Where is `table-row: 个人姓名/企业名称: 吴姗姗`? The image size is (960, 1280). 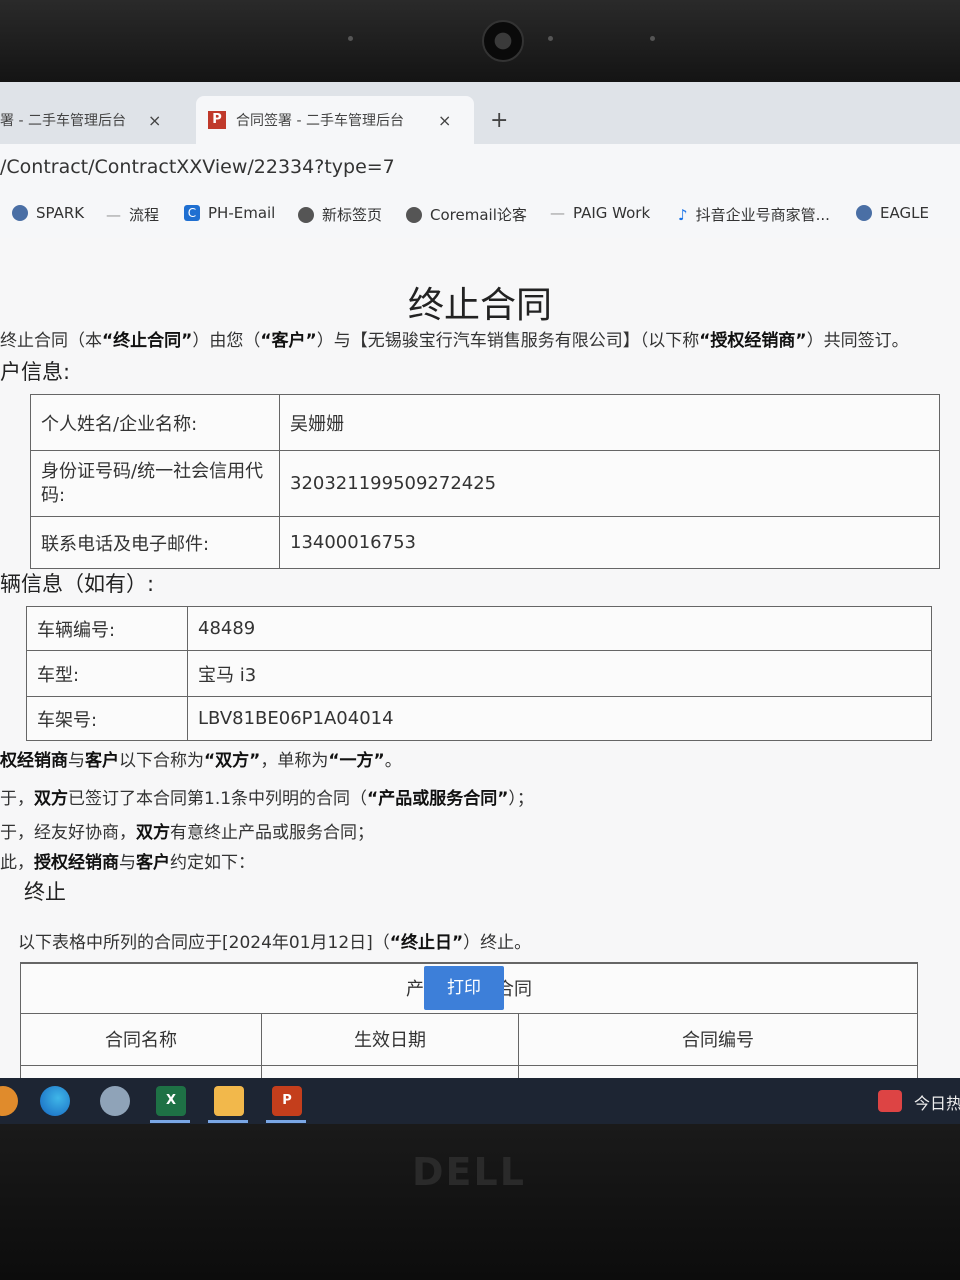 table-row: 个人姓名/企业名称: 吴姗姗 is located at coordinates (485, 422).